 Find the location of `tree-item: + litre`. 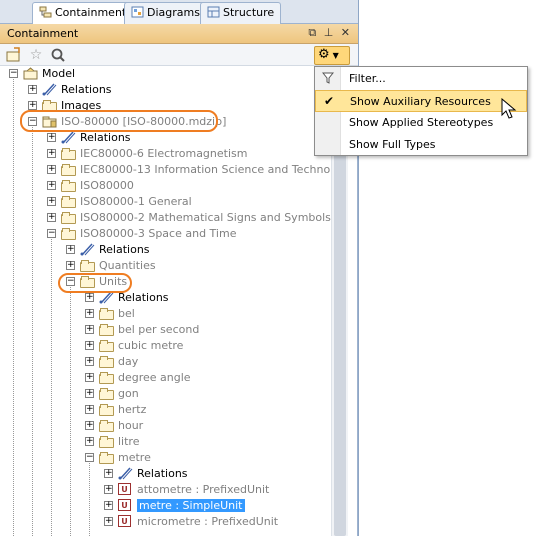

tree-item: + litre is located at coordinates (165, 442).